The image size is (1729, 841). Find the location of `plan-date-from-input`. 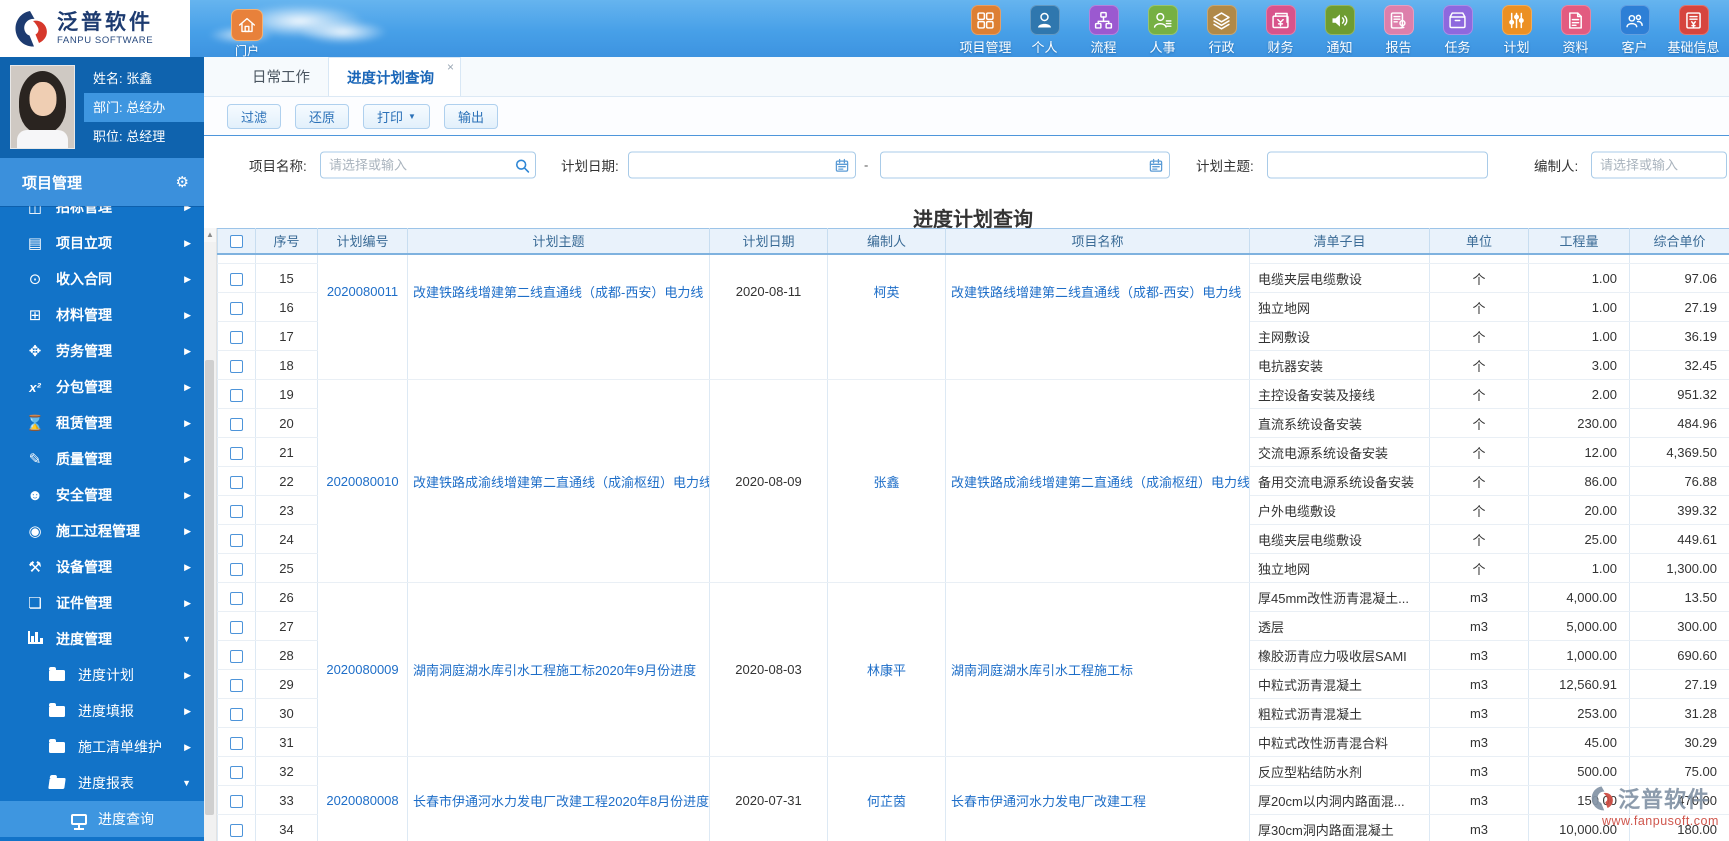

plan-date-from-input is located at coordinates (742, 165).